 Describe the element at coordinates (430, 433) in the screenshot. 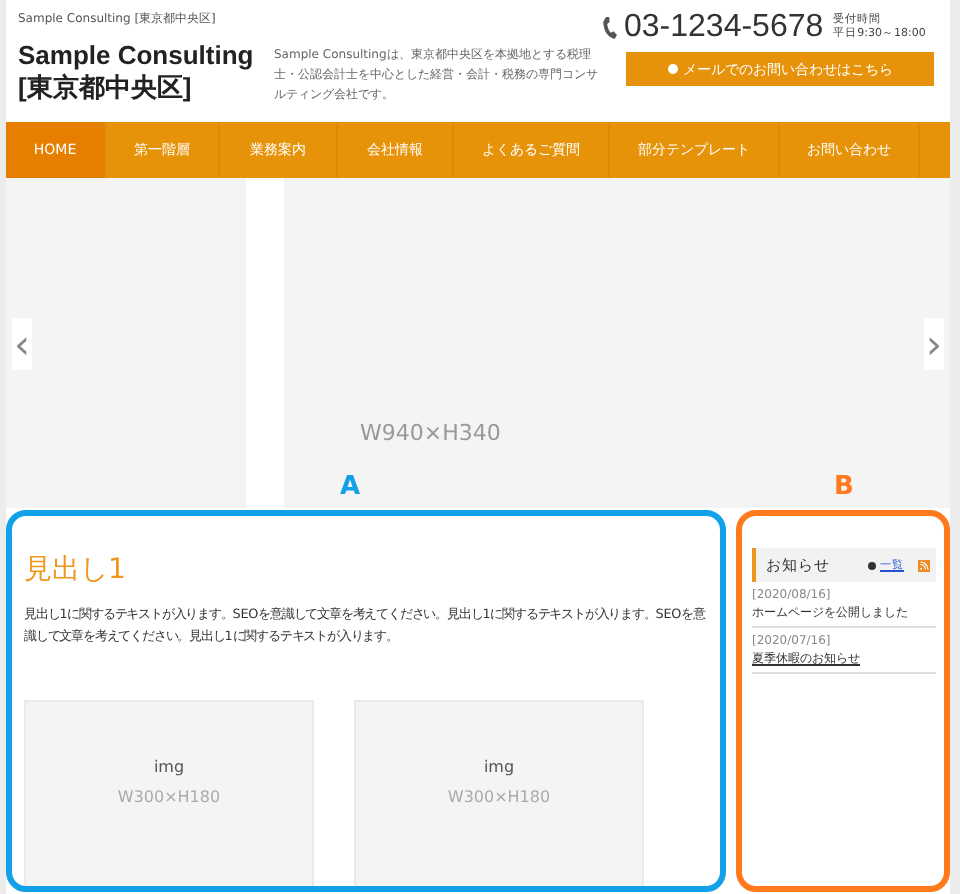

I see `slide-size-label: W940×H340` at that location.